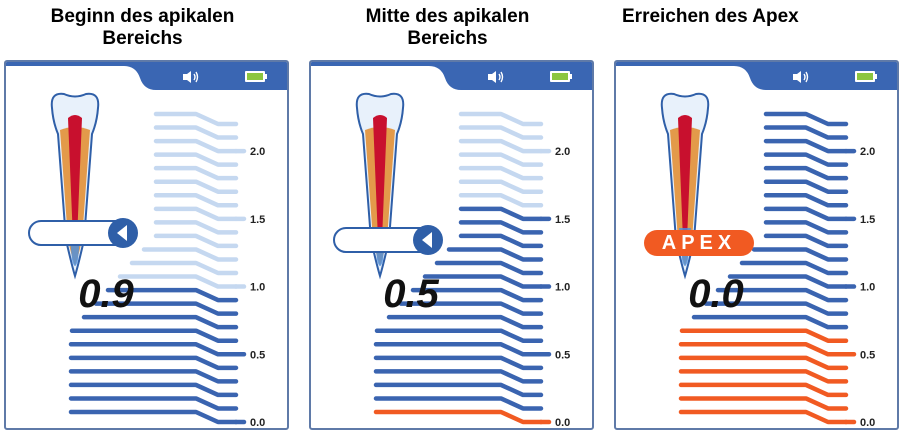  Describe the element at coordinates (716, 294) in the screenshot. I see `length-reading: 0.0` at that location.